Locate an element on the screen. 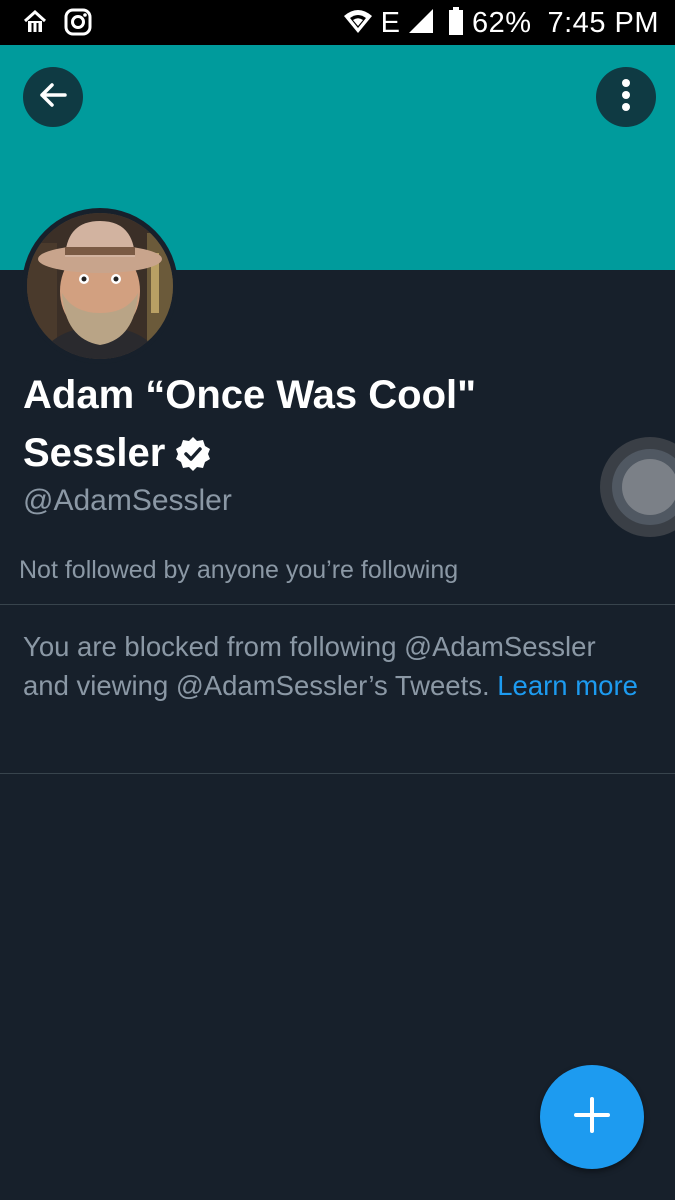 This screenshot has width=675, height=1200. more-vertical-icon is located at coordinates (626, 97).